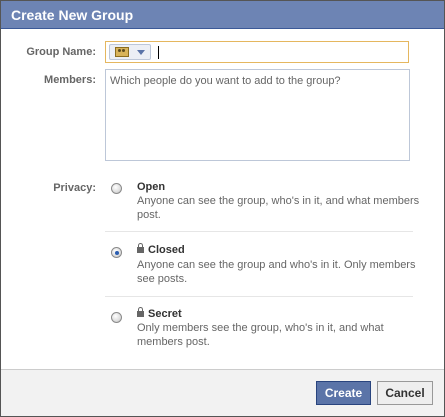  Describe the element at coordinates (116, 317) in the screenshot. I see `privacy-radio-secret` at that location.